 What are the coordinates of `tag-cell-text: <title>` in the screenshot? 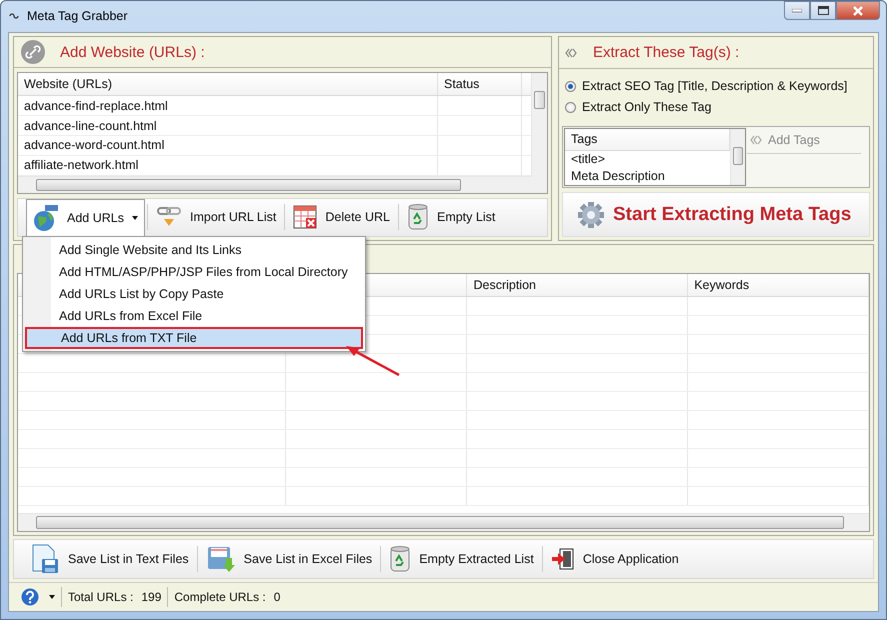 It's located at (588, 159).